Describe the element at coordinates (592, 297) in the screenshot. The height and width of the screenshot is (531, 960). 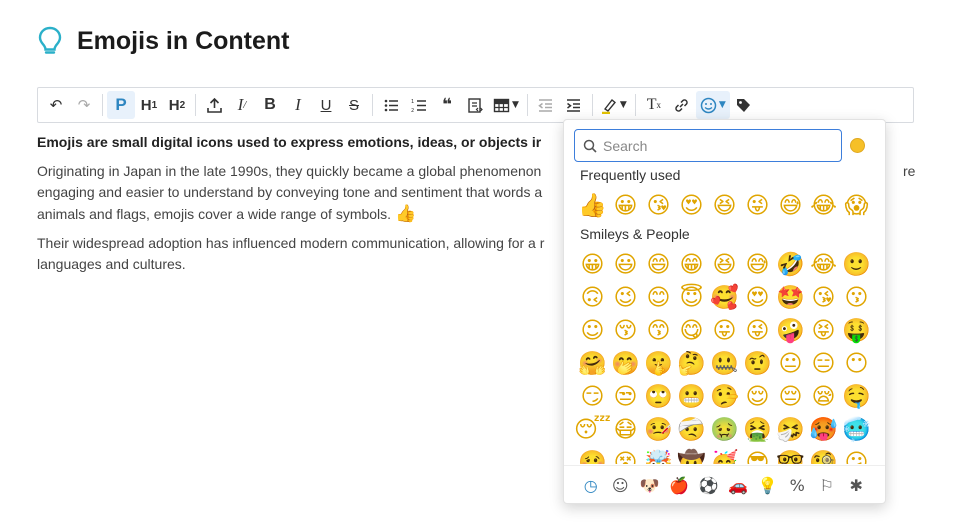
I see `emoji-item: 🙃` at that location.